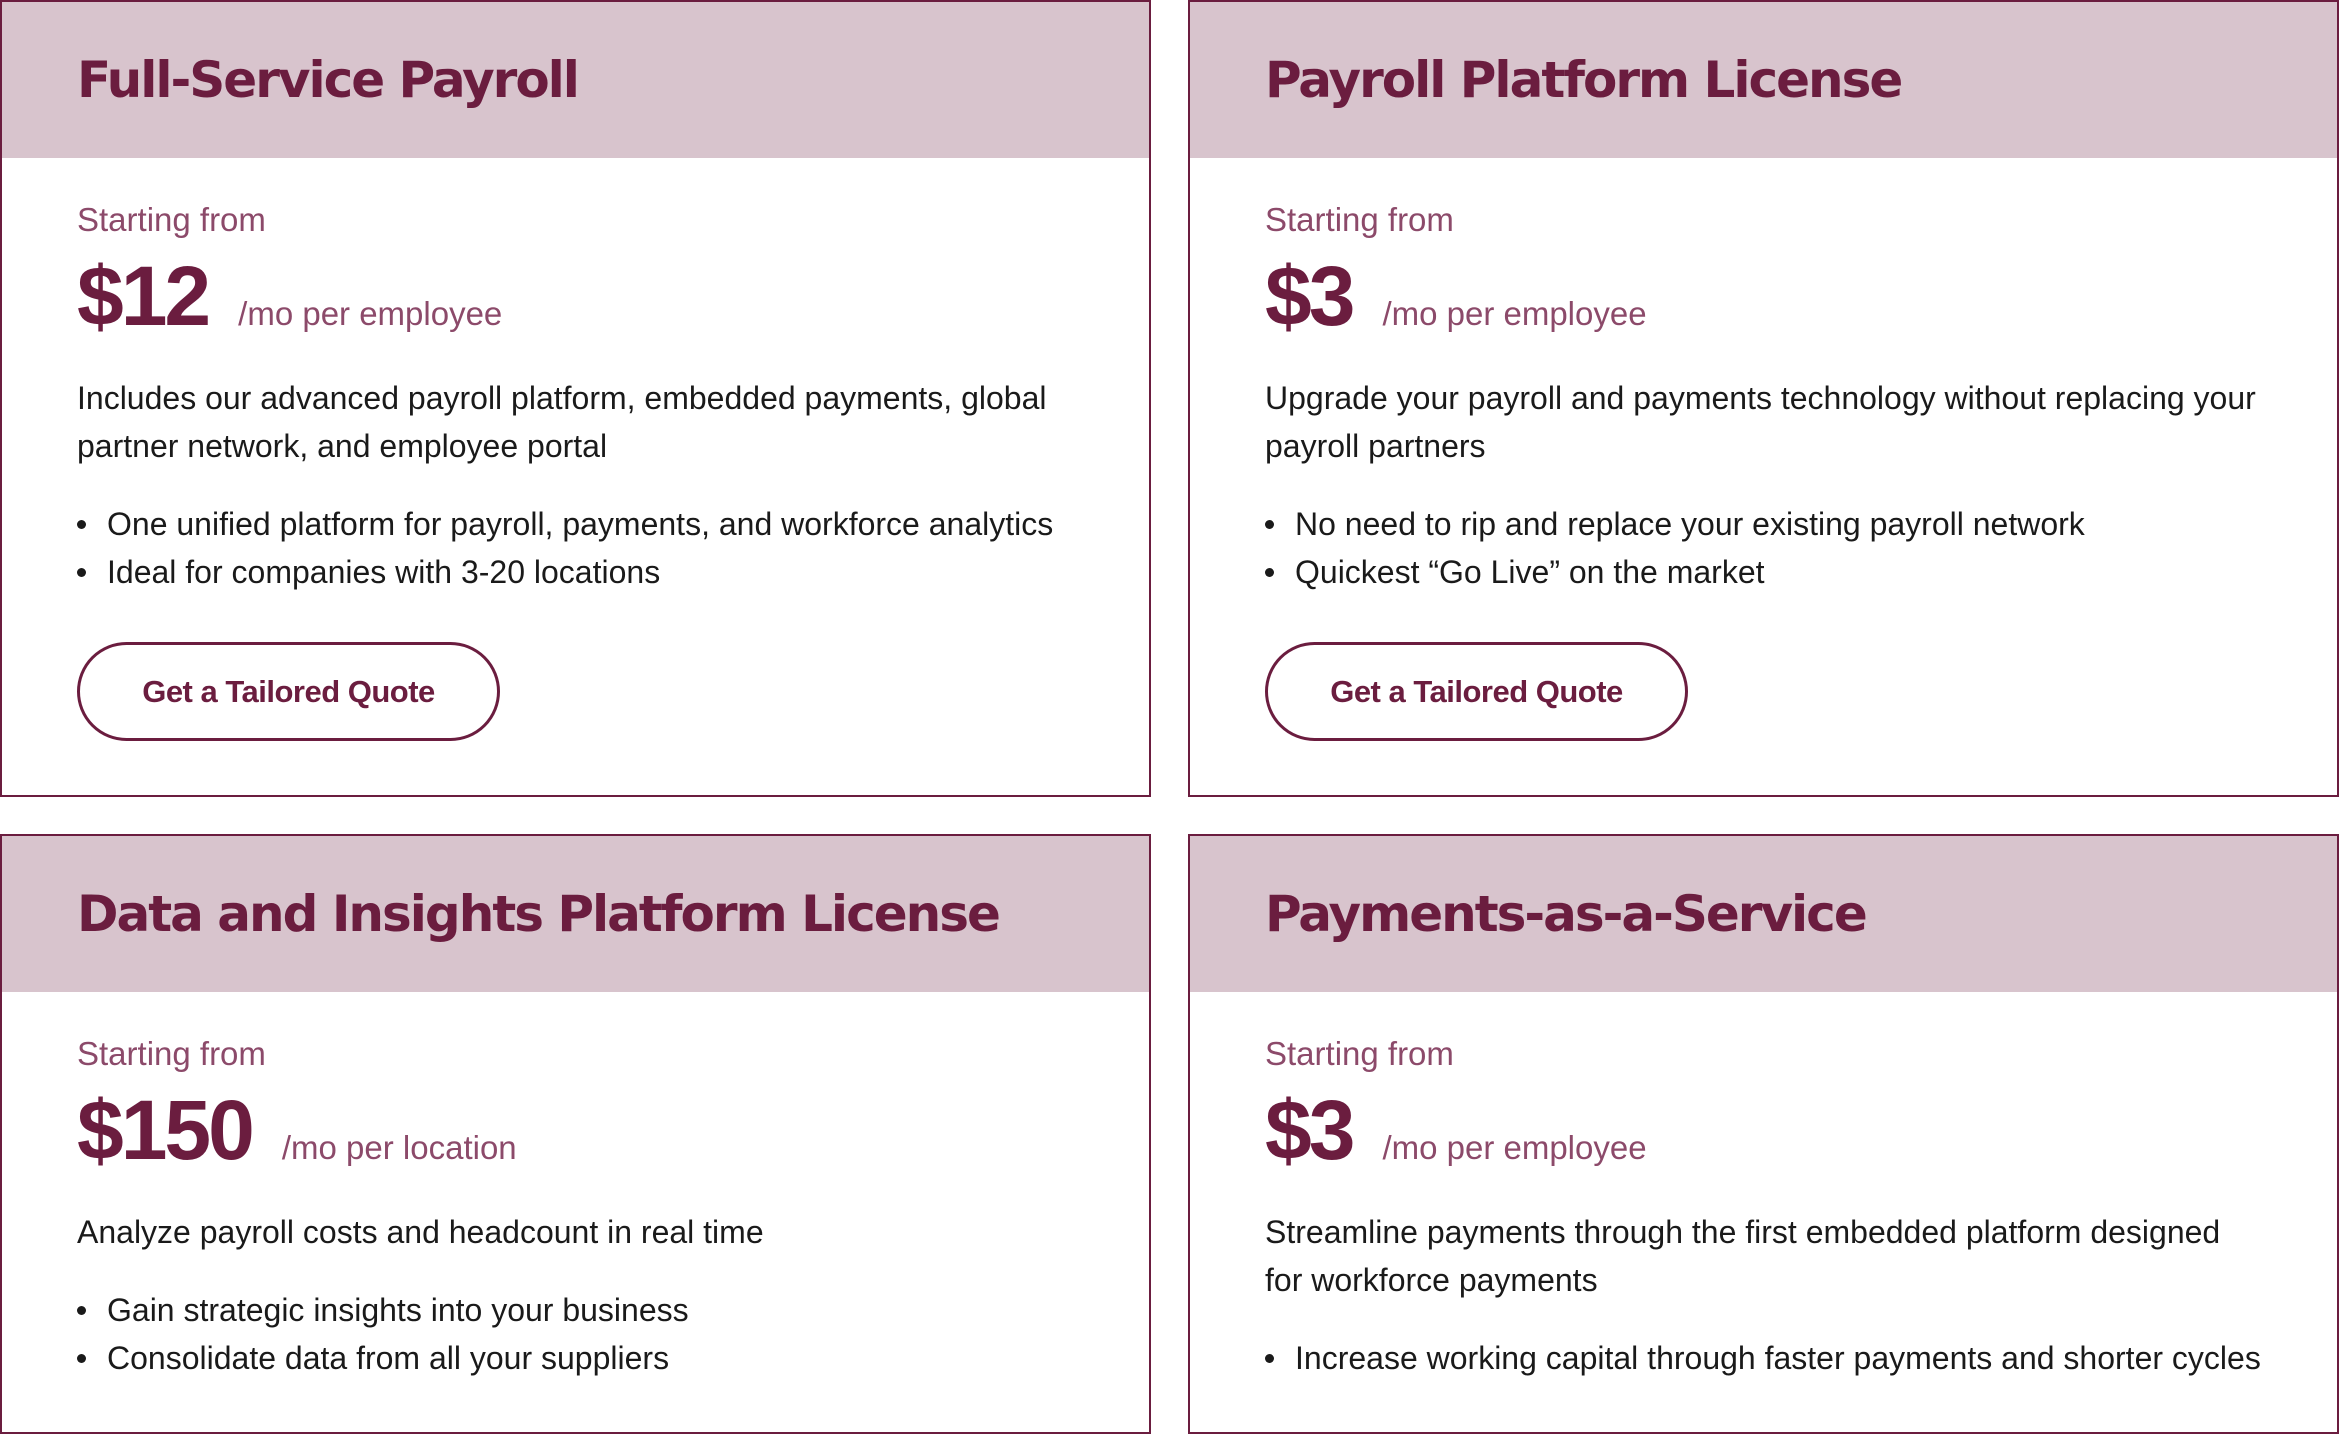 The height and width of the screenshot is (1434, 2339). What do you see at coordinates (399, 1147) in the screenshot?
I see `price-unit: /mo per location` at bounding box center [399, 1147].